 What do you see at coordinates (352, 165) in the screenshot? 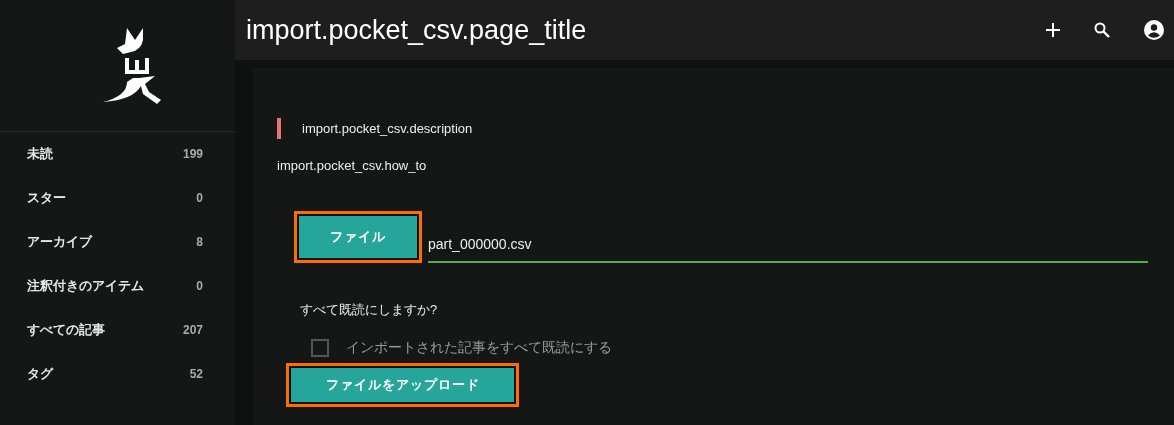
I see `how-to-text: import.pocket_csv.how_to` at bounding box center [352, 165].